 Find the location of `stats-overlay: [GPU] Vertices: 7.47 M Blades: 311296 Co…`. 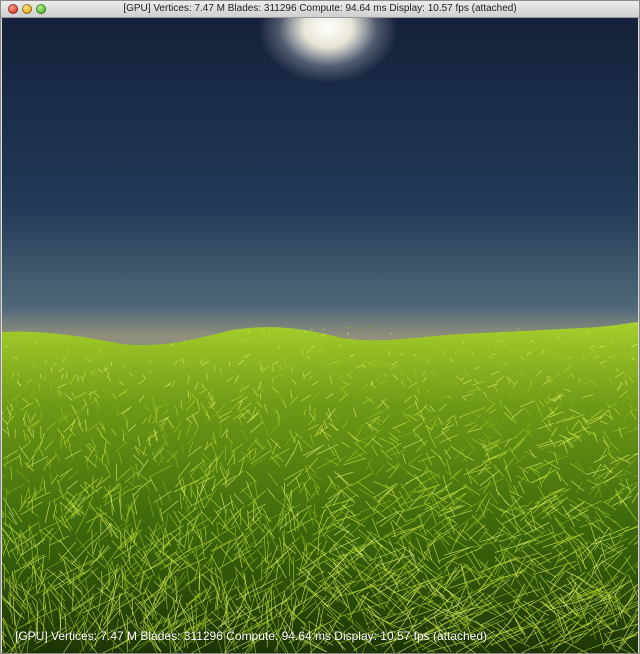

stats-overlay: [GPU] Vertices: 7.47 M Blades: 311296 Co… is located at coordinates (251, 636).